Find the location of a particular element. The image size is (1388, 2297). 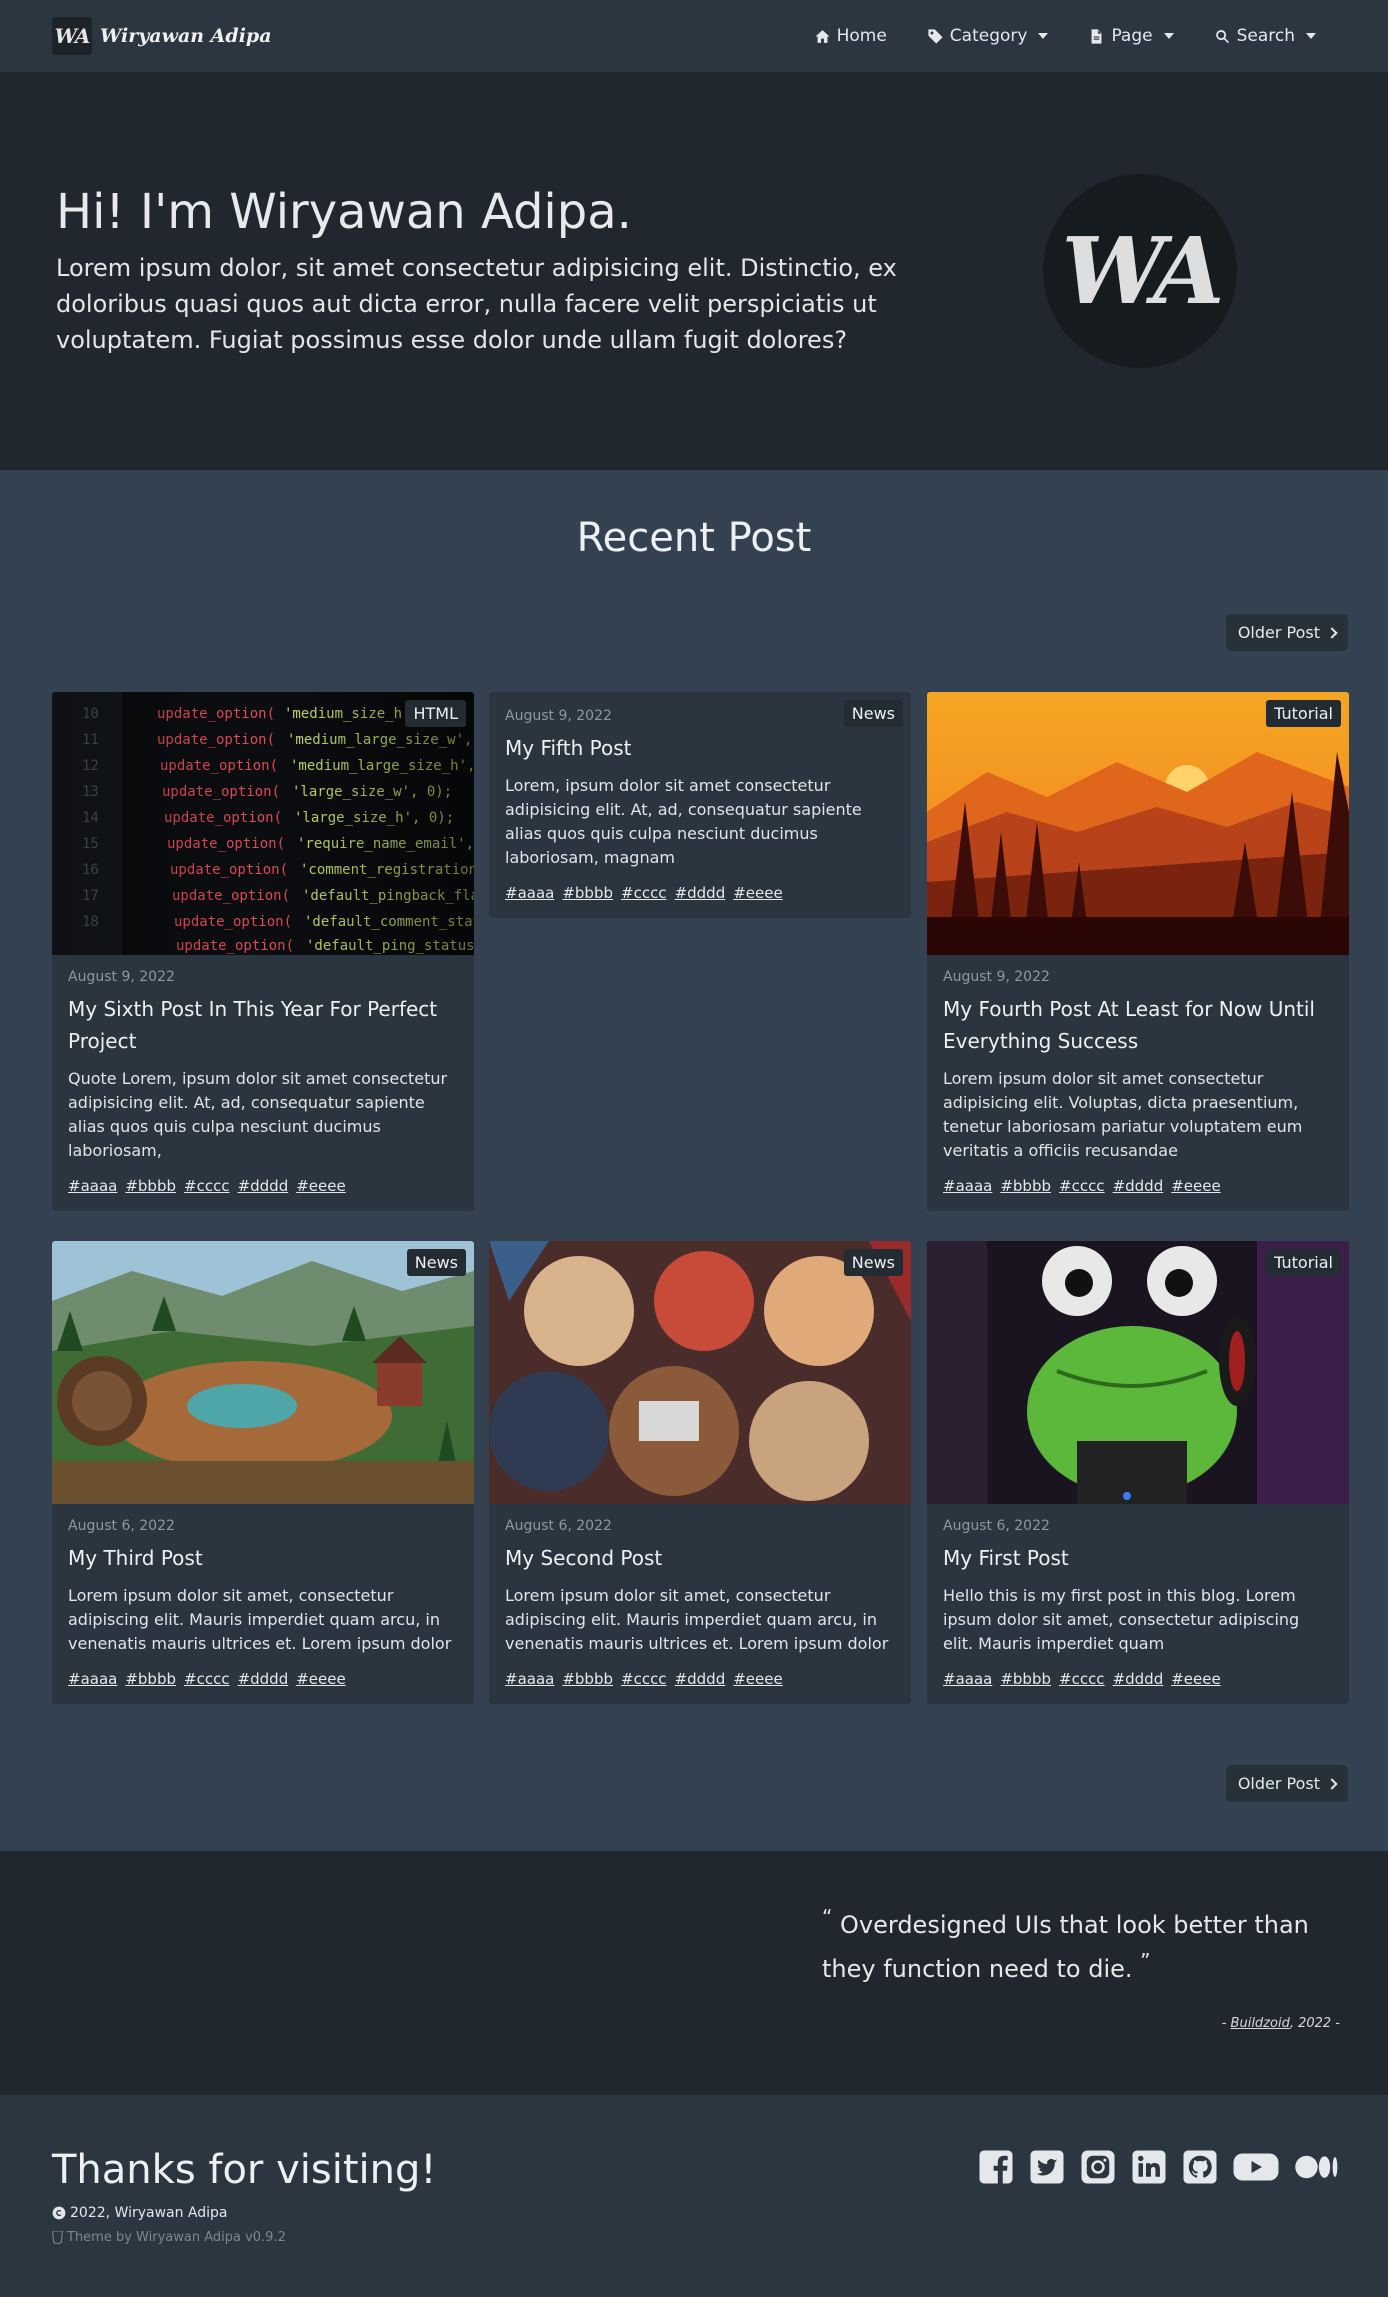

nav-category: Category is located at coordinates (988, 36).